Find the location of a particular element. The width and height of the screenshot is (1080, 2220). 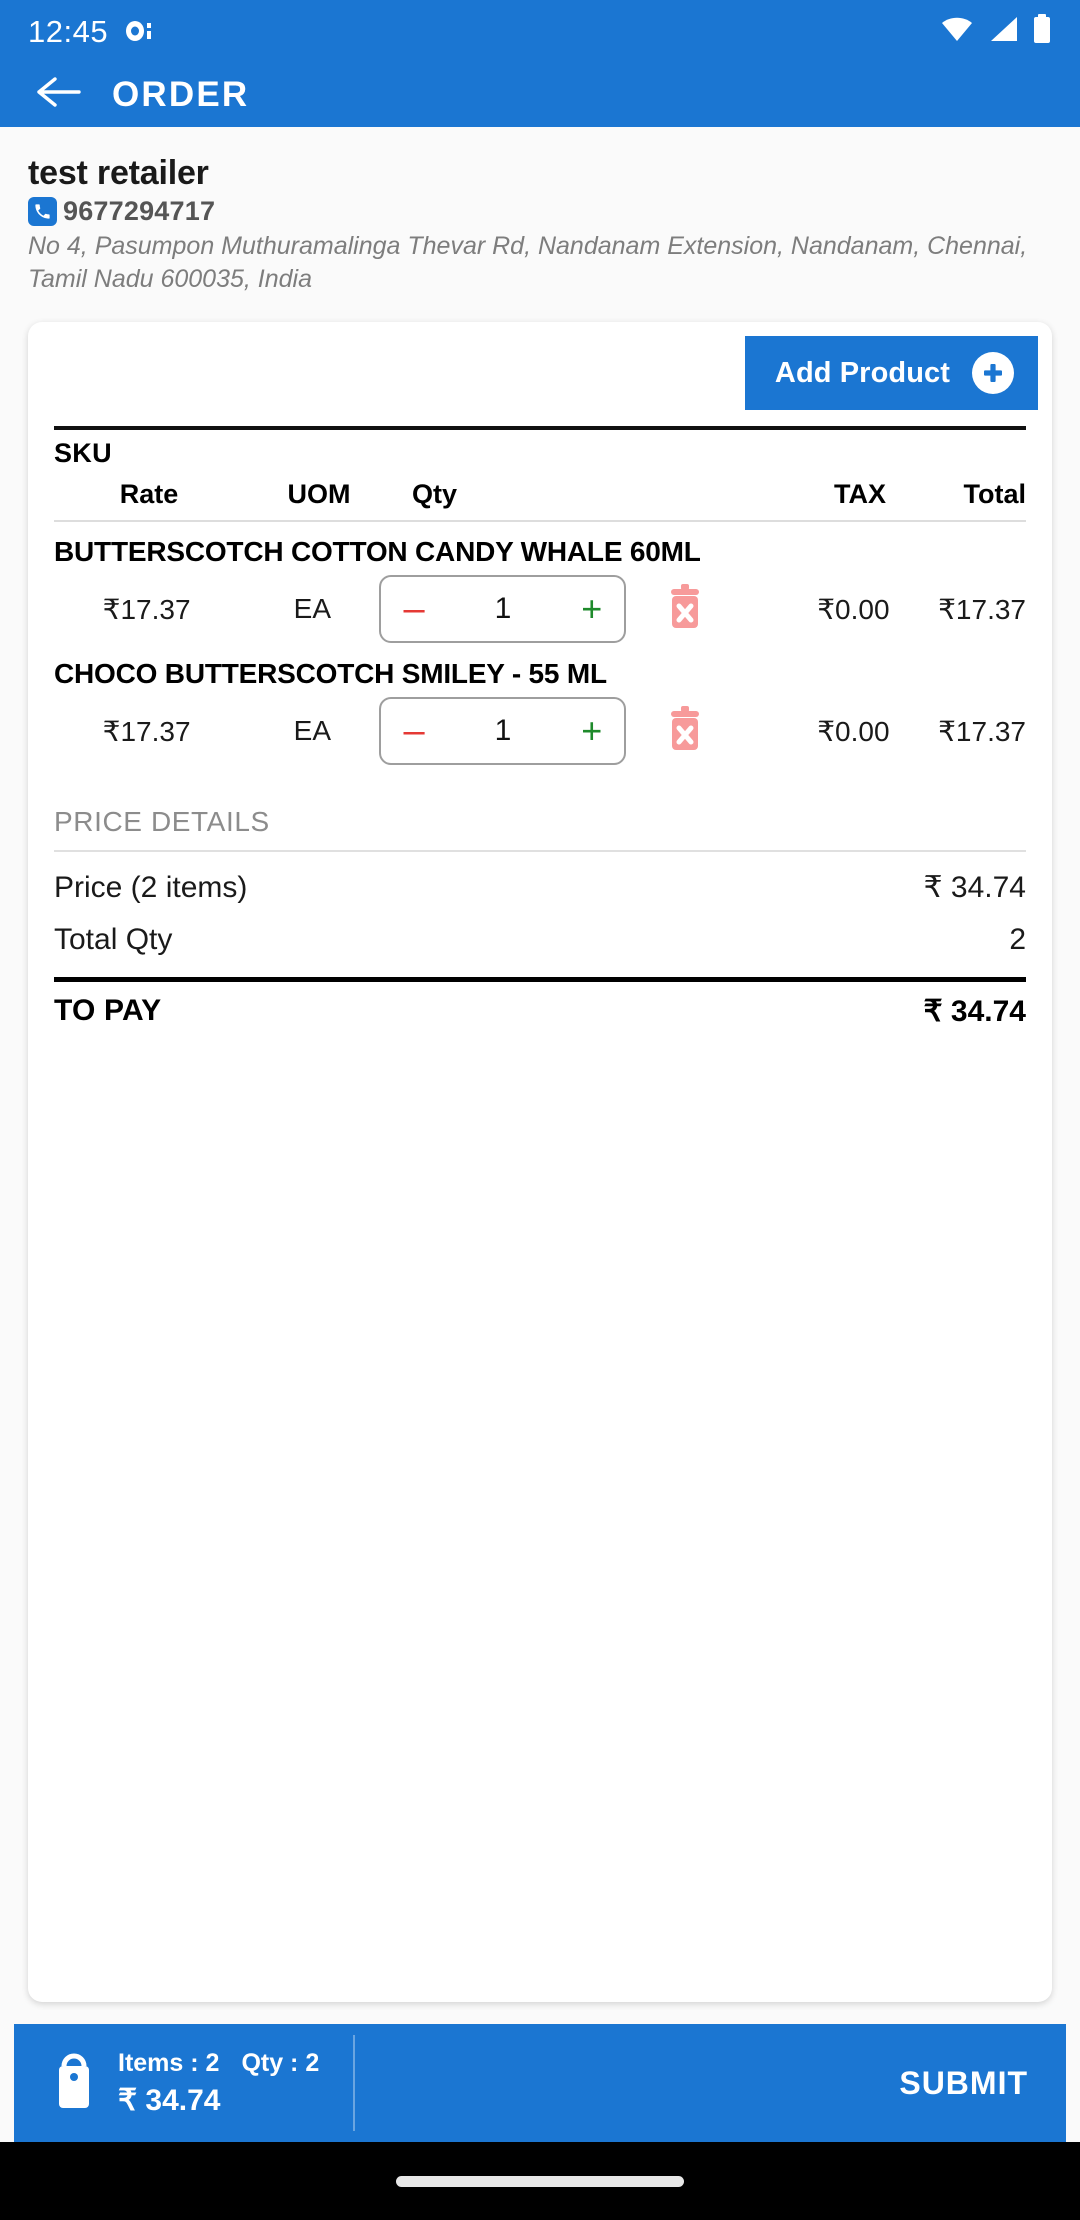

arrow-left-icon is located at coordinates (58, 94).